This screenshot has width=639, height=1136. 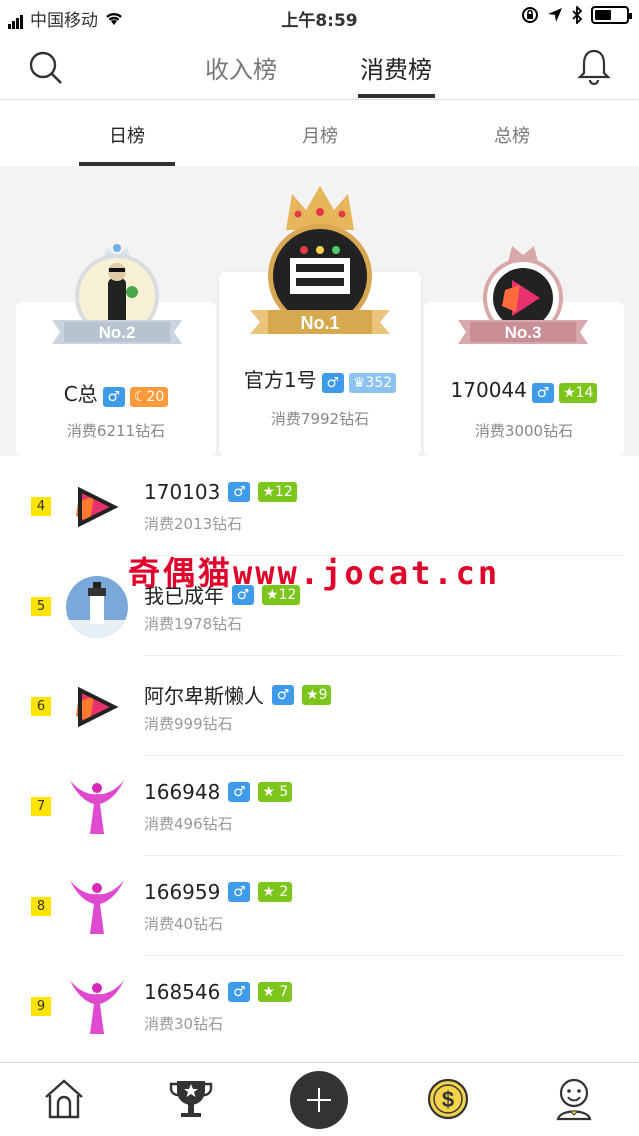 I want to click on podium-1-rank: No.1, so click(x=319, y=323).